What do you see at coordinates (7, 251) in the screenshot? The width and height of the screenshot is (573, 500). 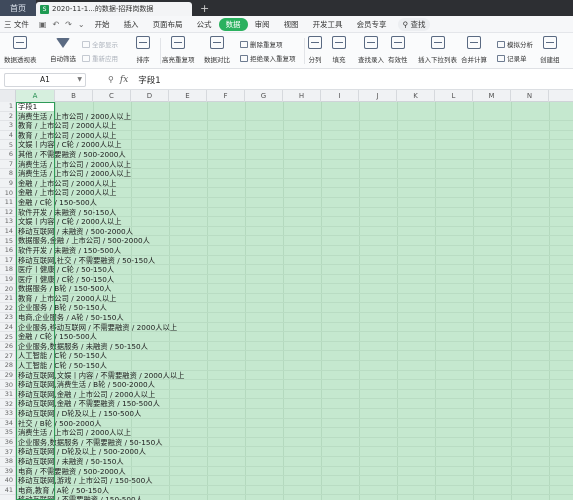 I see `row-header: 16` at bounding box center [7, 251].